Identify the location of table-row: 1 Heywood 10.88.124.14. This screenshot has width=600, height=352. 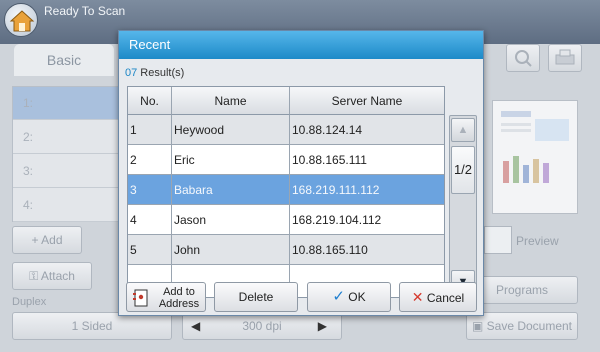
(286, 130).